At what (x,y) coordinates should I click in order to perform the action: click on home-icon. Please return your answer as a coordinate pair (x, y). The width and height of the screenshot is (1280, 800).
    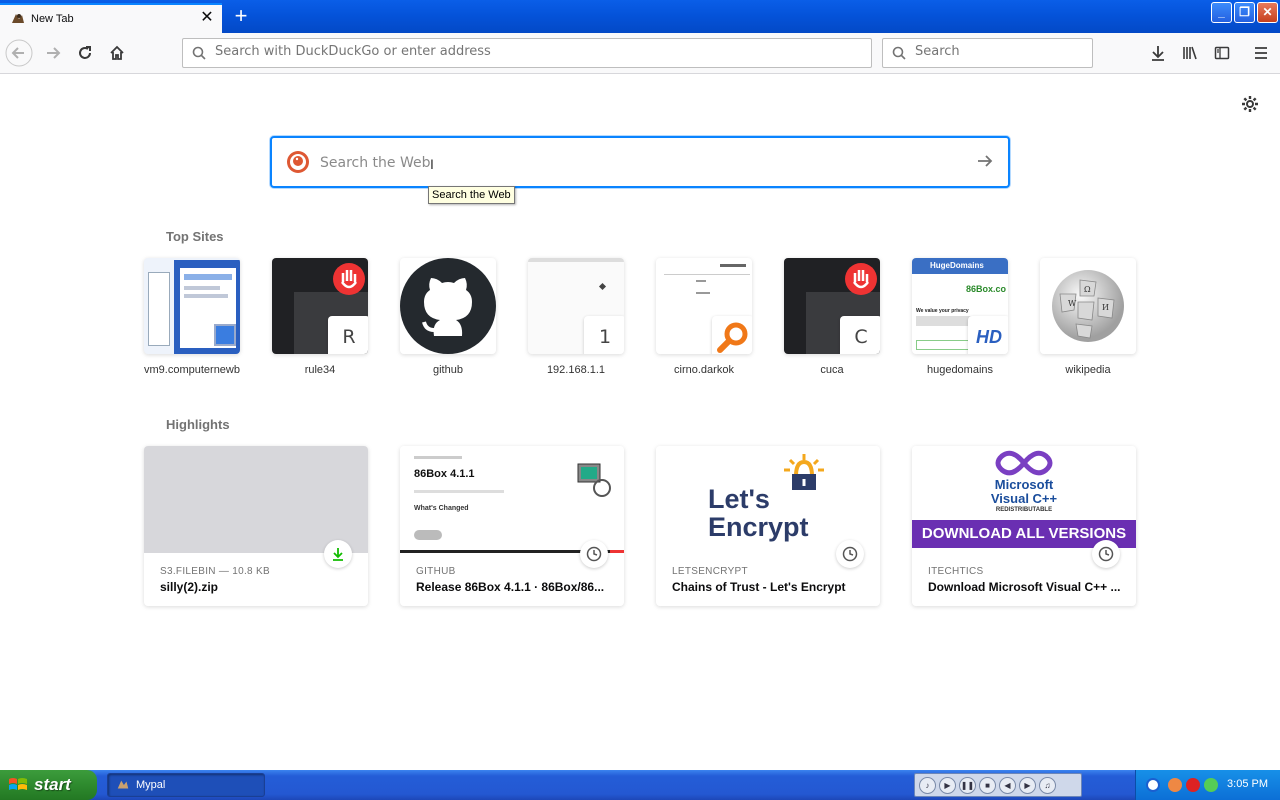
    Looking at the image, I should click on (117, 52).